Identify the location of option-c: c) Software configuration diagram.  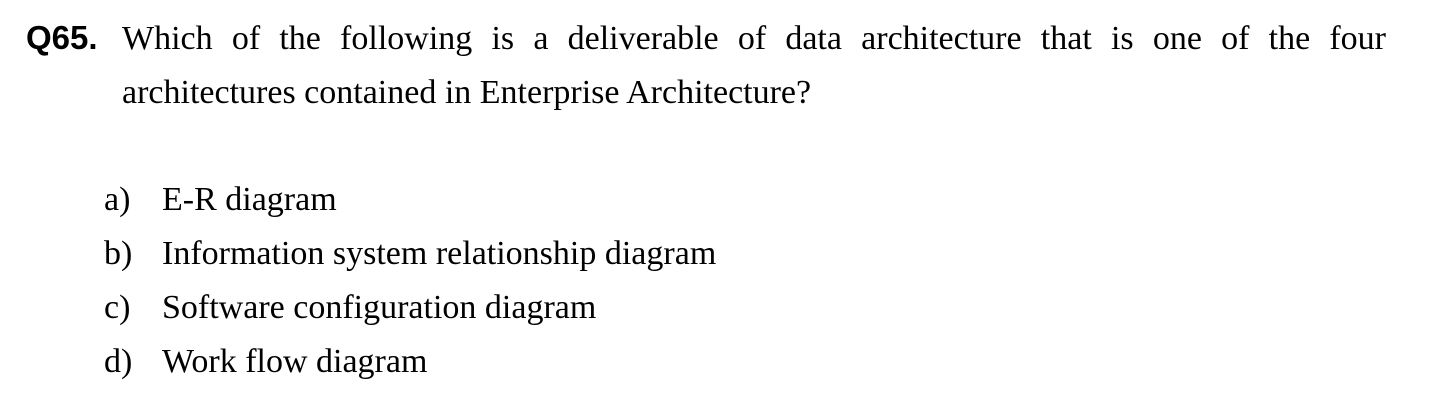
(410, 308).